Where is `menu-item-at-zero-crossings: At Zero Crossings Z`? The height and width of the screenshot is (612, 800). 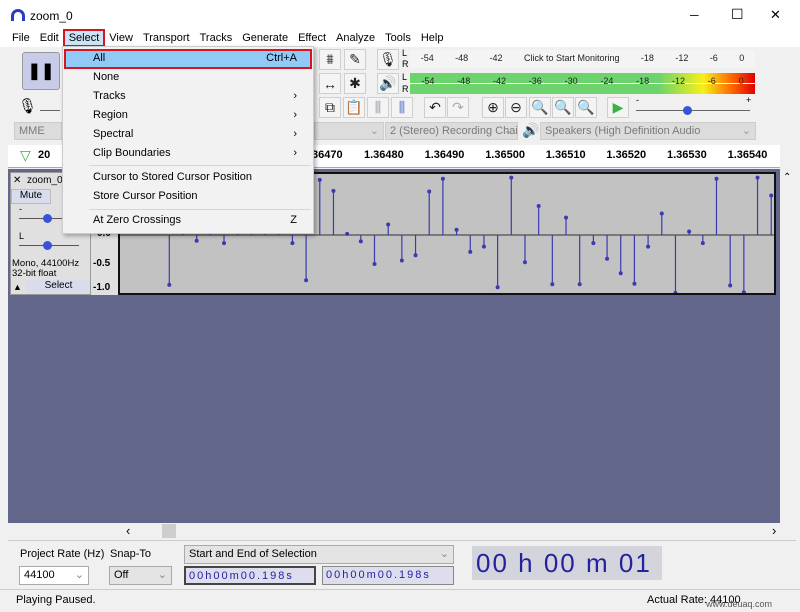
menu-item-at-zero-crossings: At Zero Crossings Z is located at coordinates (188, 221).